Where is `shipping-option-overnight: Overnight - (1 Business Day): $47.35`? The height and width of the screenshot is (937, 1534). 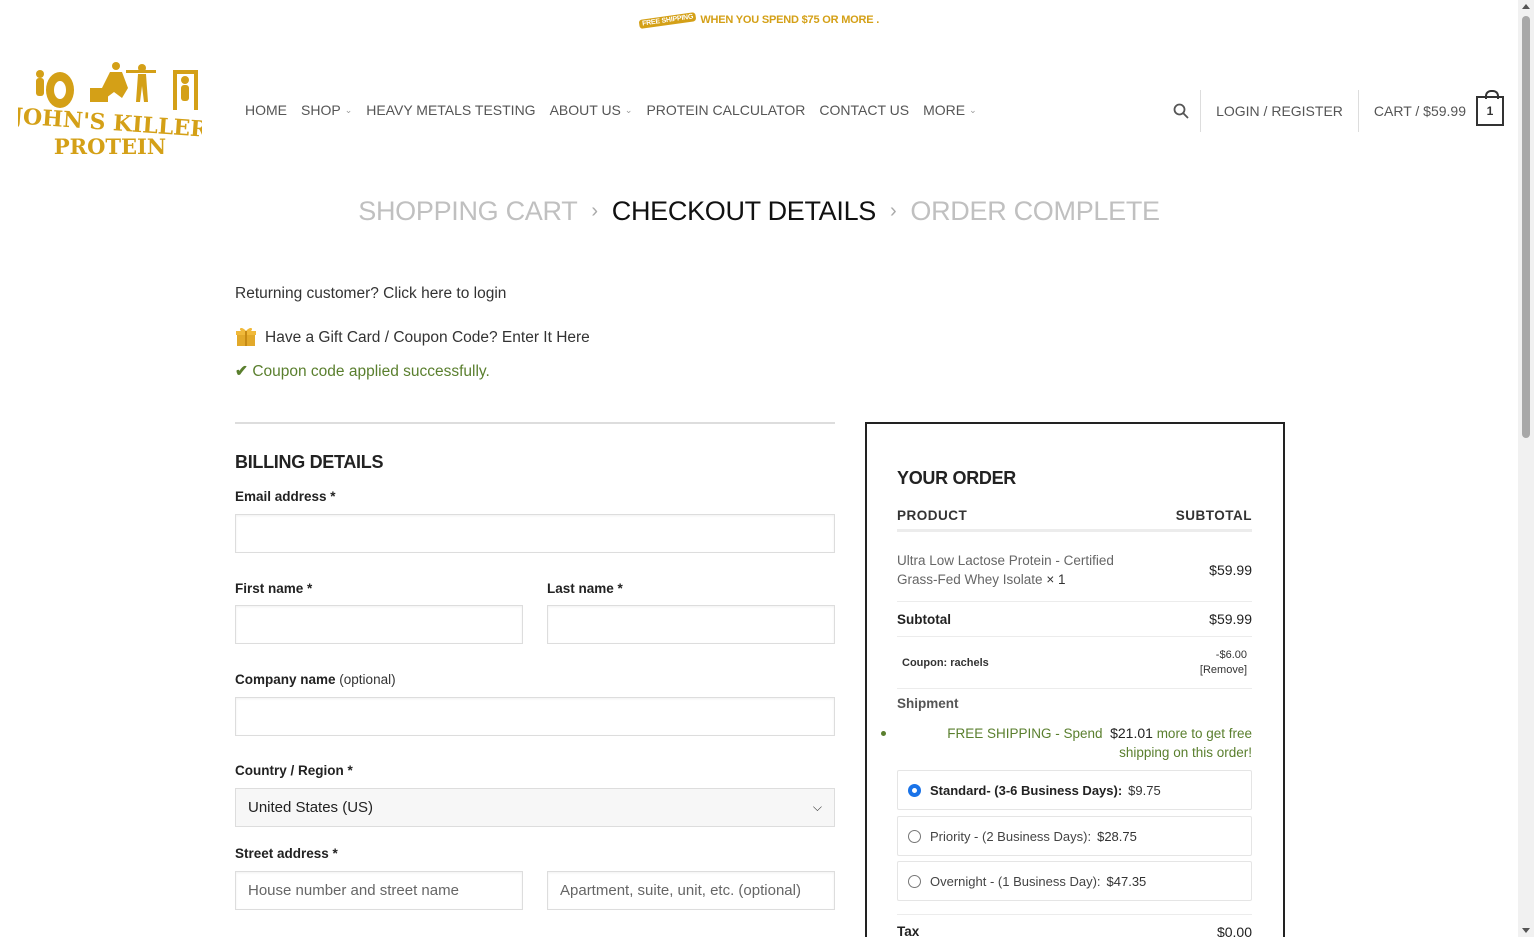 shipping-option-overnight: Overnight - (1 Business Day): $47.35 is located at coordinates (1074, 881).